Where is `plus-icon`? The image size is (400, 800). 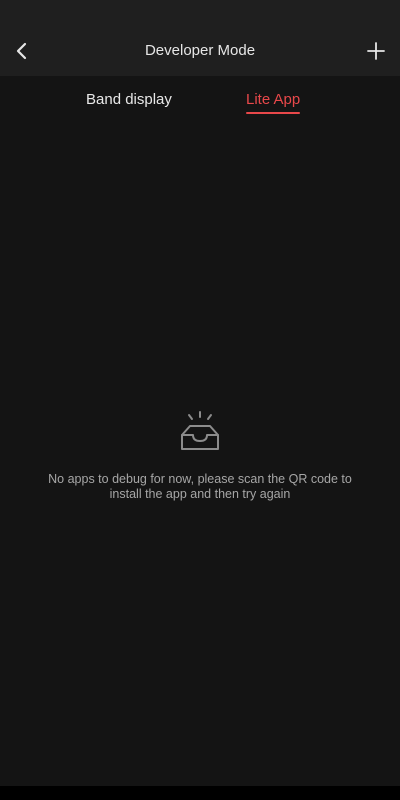 plus-icon is located at coordinates (376, 51).